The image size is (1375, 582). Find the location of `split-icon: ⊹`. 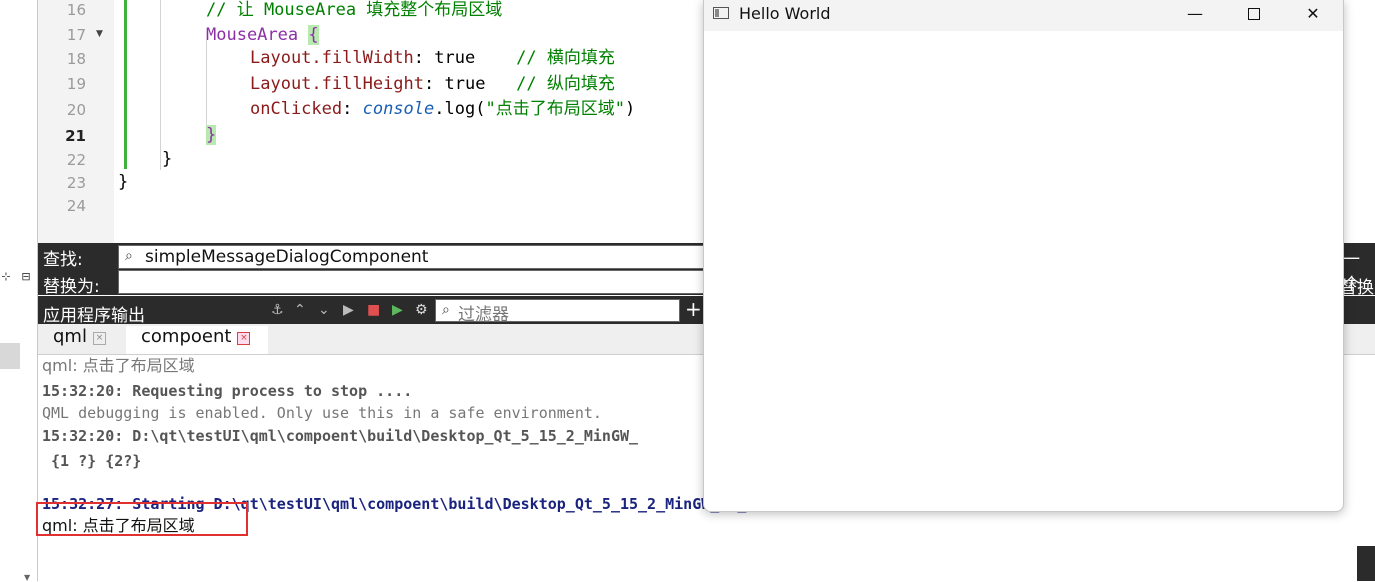

split-icon: ⊹ is located at coordinates (6, 277).